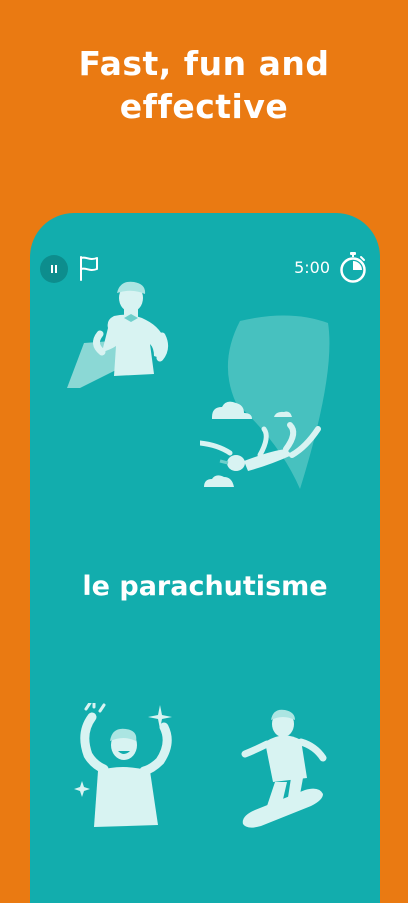 Image resolution: width=408 pixels, height=903 pixels. I want to click on pause-icon, so click(54, 269).